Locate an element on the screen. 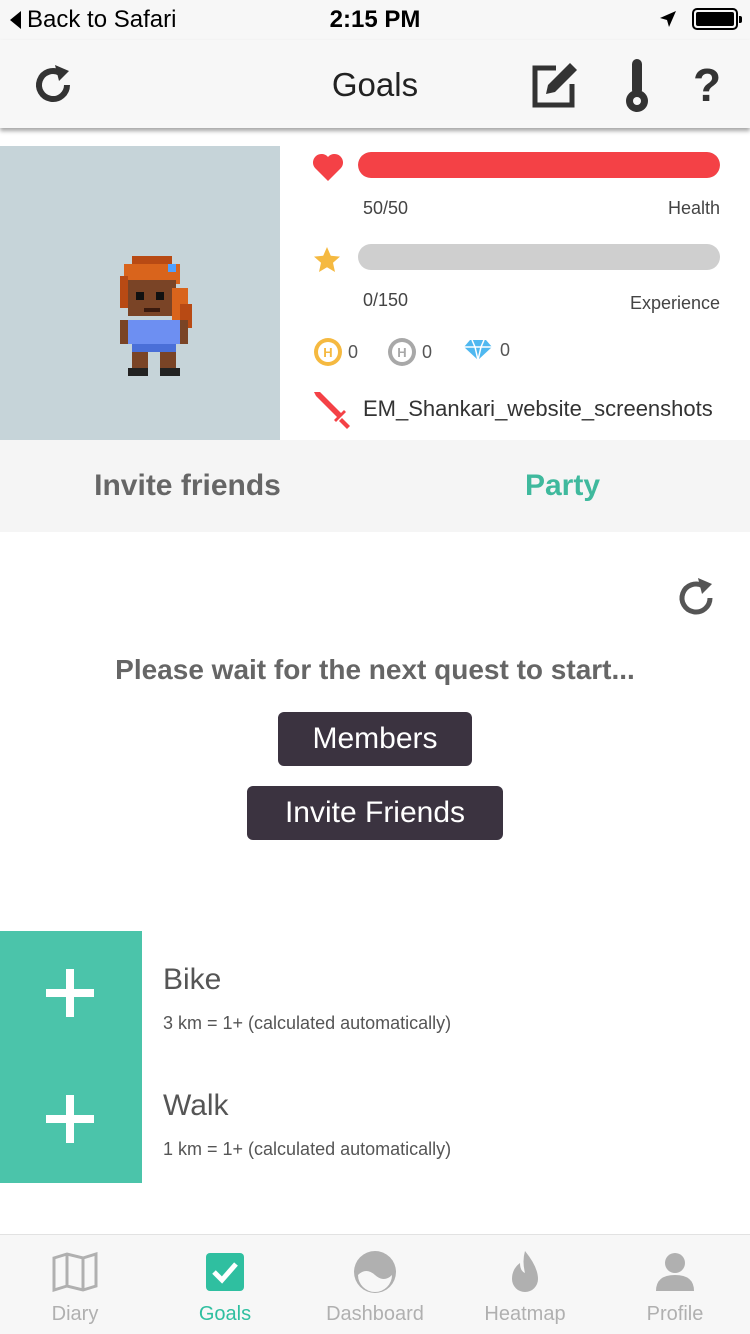 This screenshot has width=750, height=1334. bottom-tab-bar: Diary Goals Dashboard Heatmap Profile is located at coordinates (375, 1284).